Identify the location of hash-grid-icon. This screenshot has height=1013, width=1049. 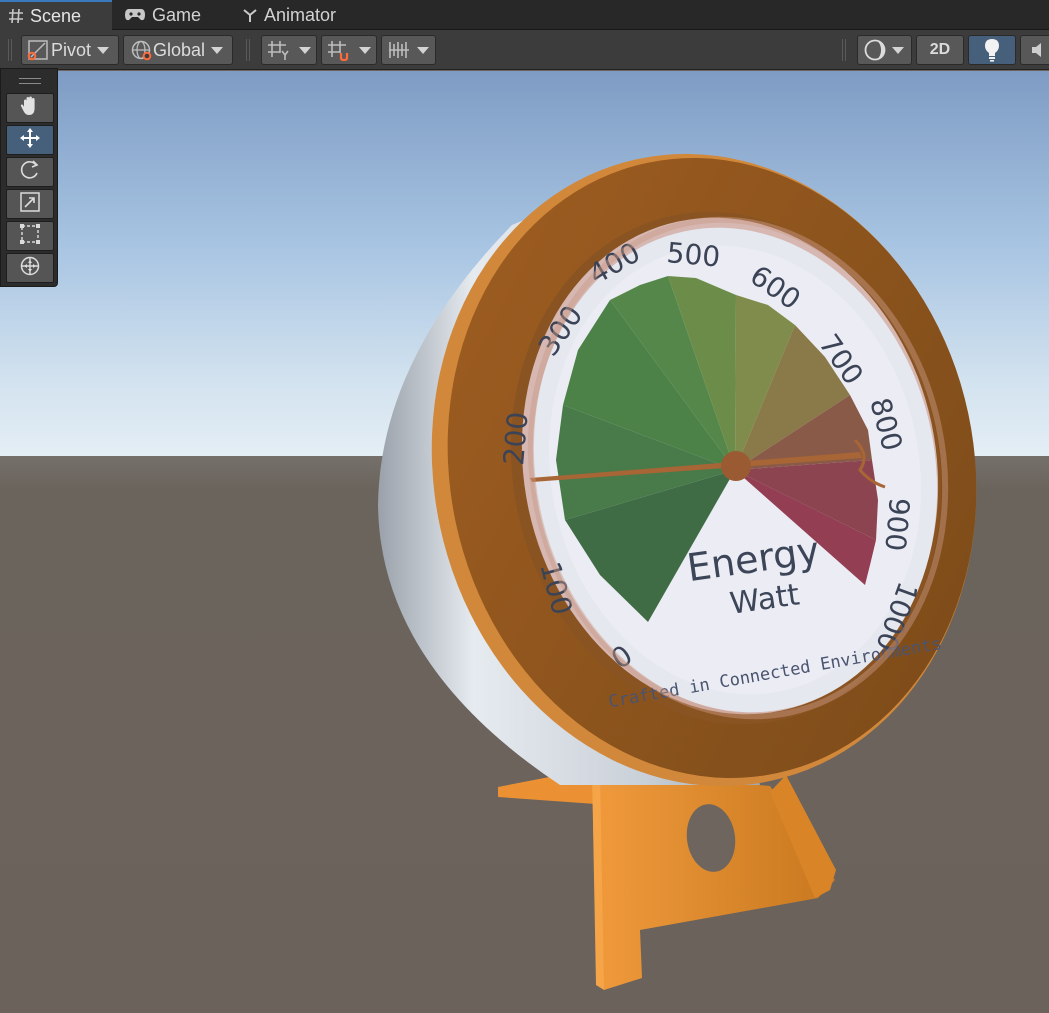
(16, 16).